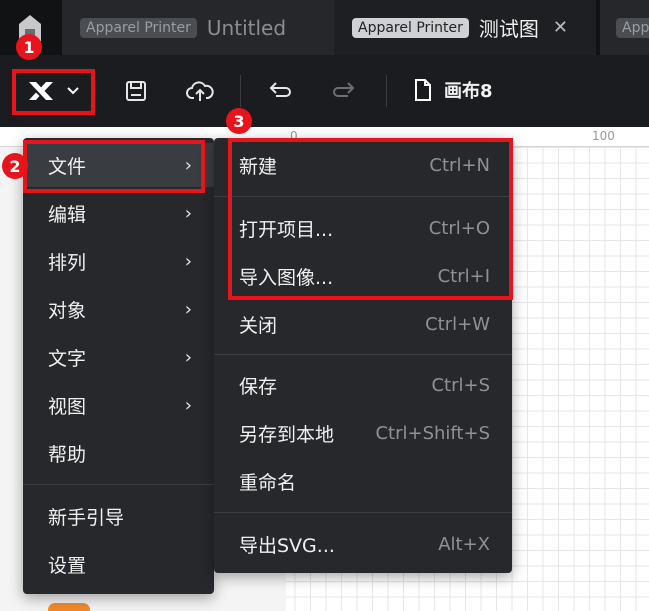 The height and width of the screenshot is (611, 649). I want to click on menu-item-object: 对象 ›, so click(118, 309).